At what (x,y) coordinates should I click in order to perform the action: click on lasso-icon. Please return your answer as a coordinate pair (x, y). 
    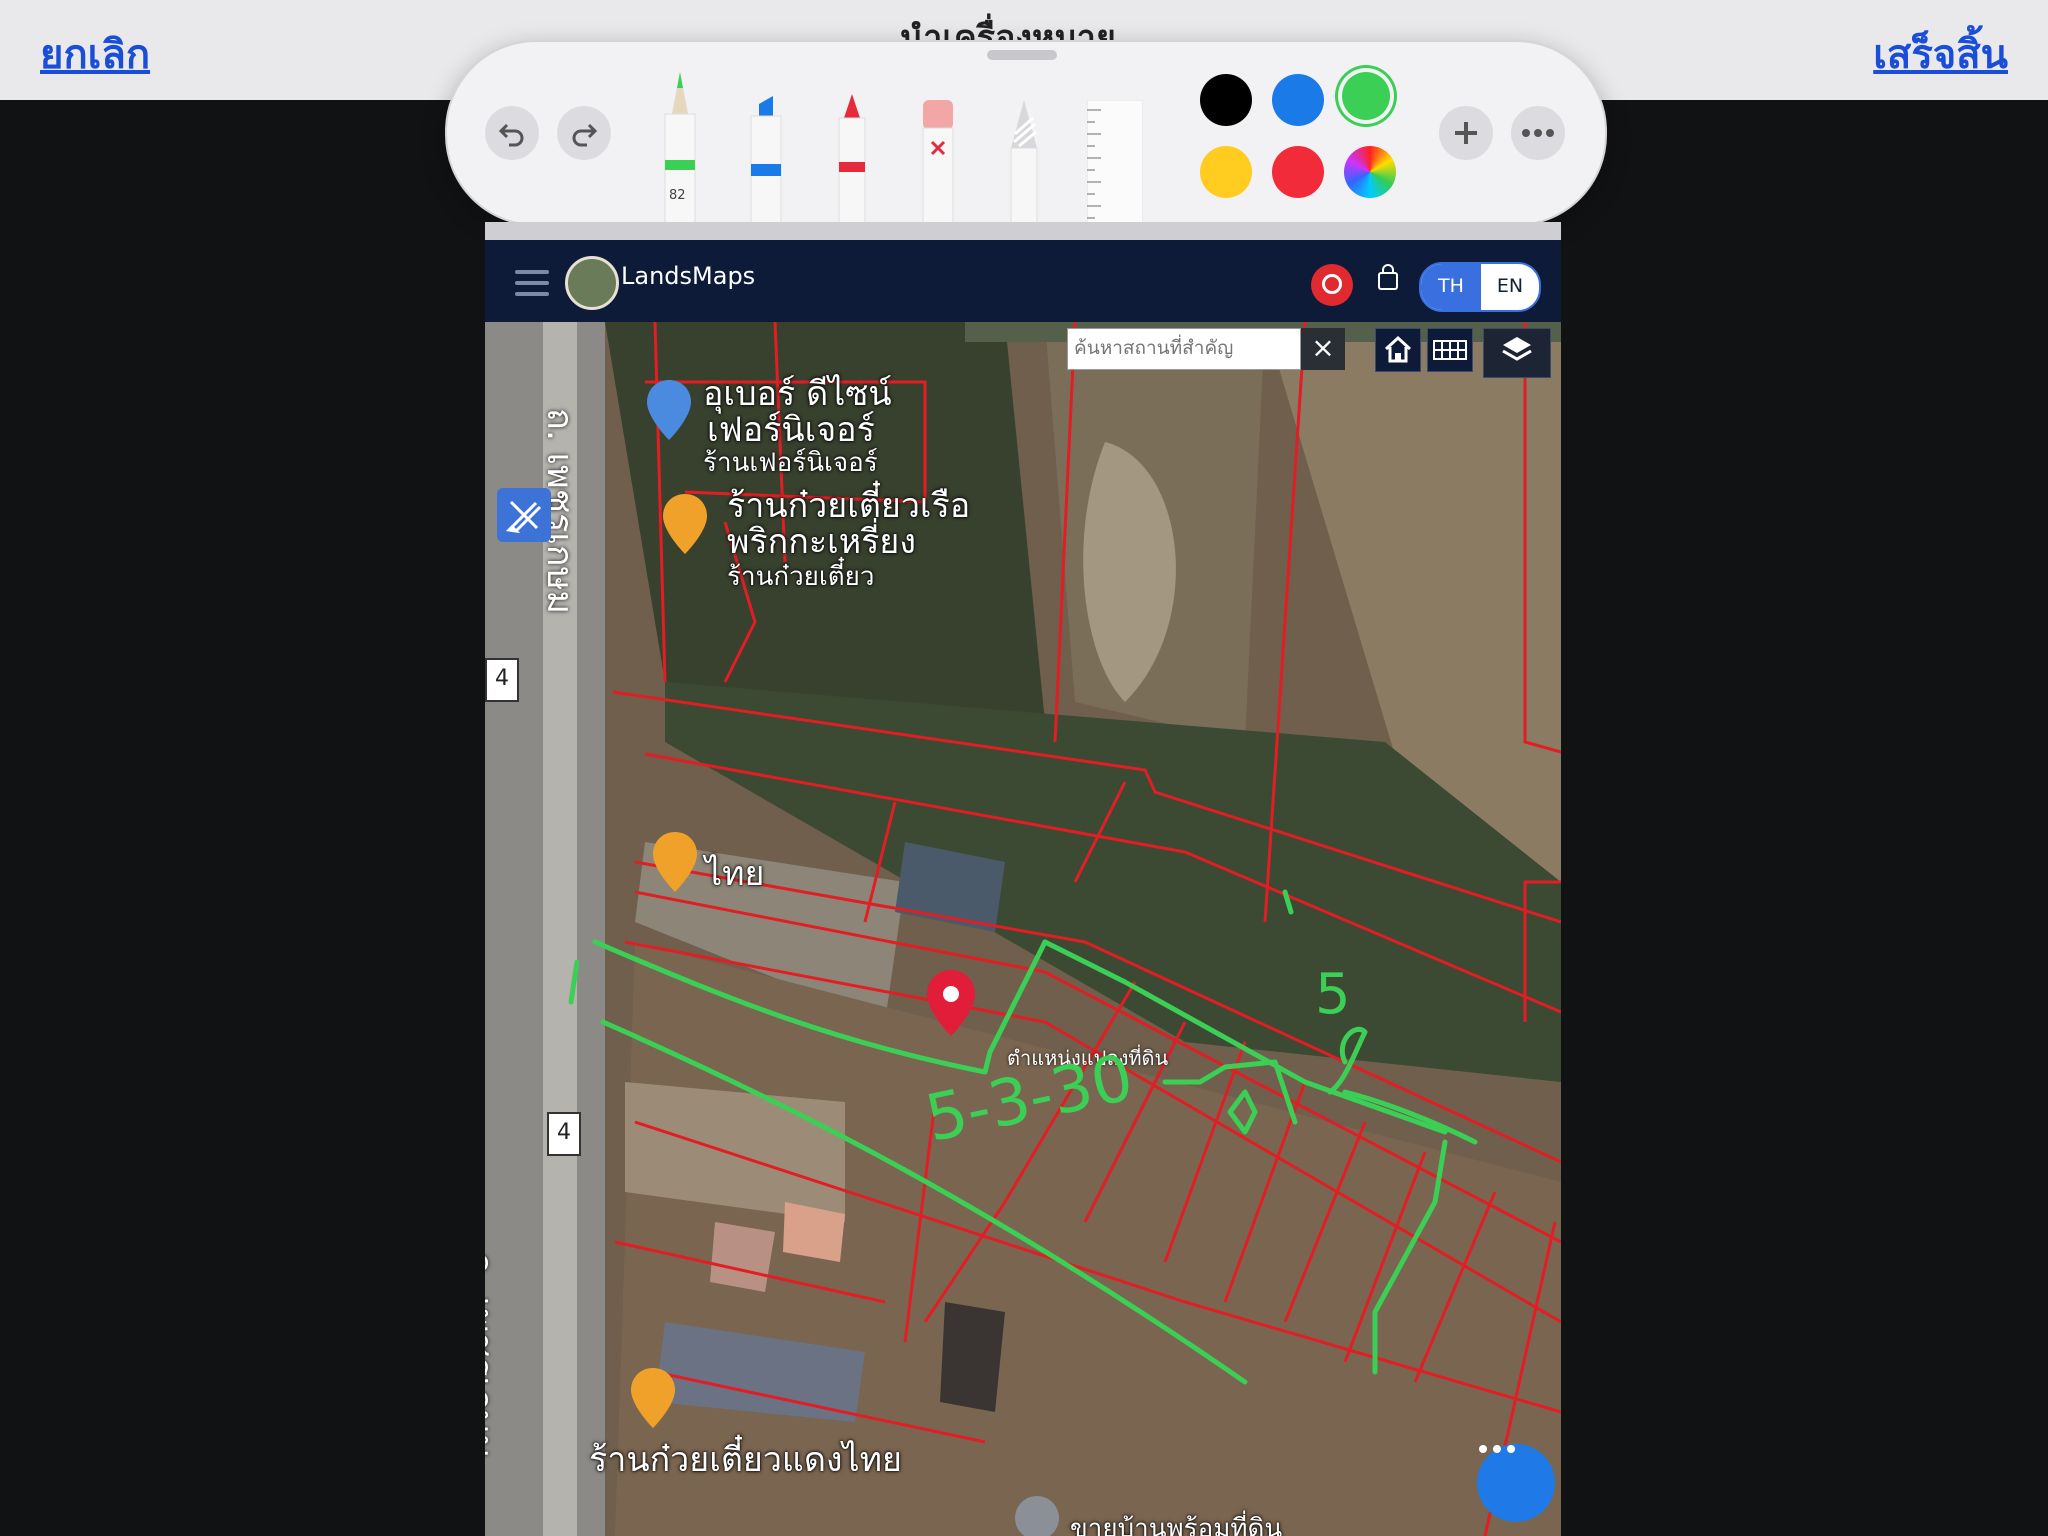
    Looking at the image, I should click on (1024, 162).